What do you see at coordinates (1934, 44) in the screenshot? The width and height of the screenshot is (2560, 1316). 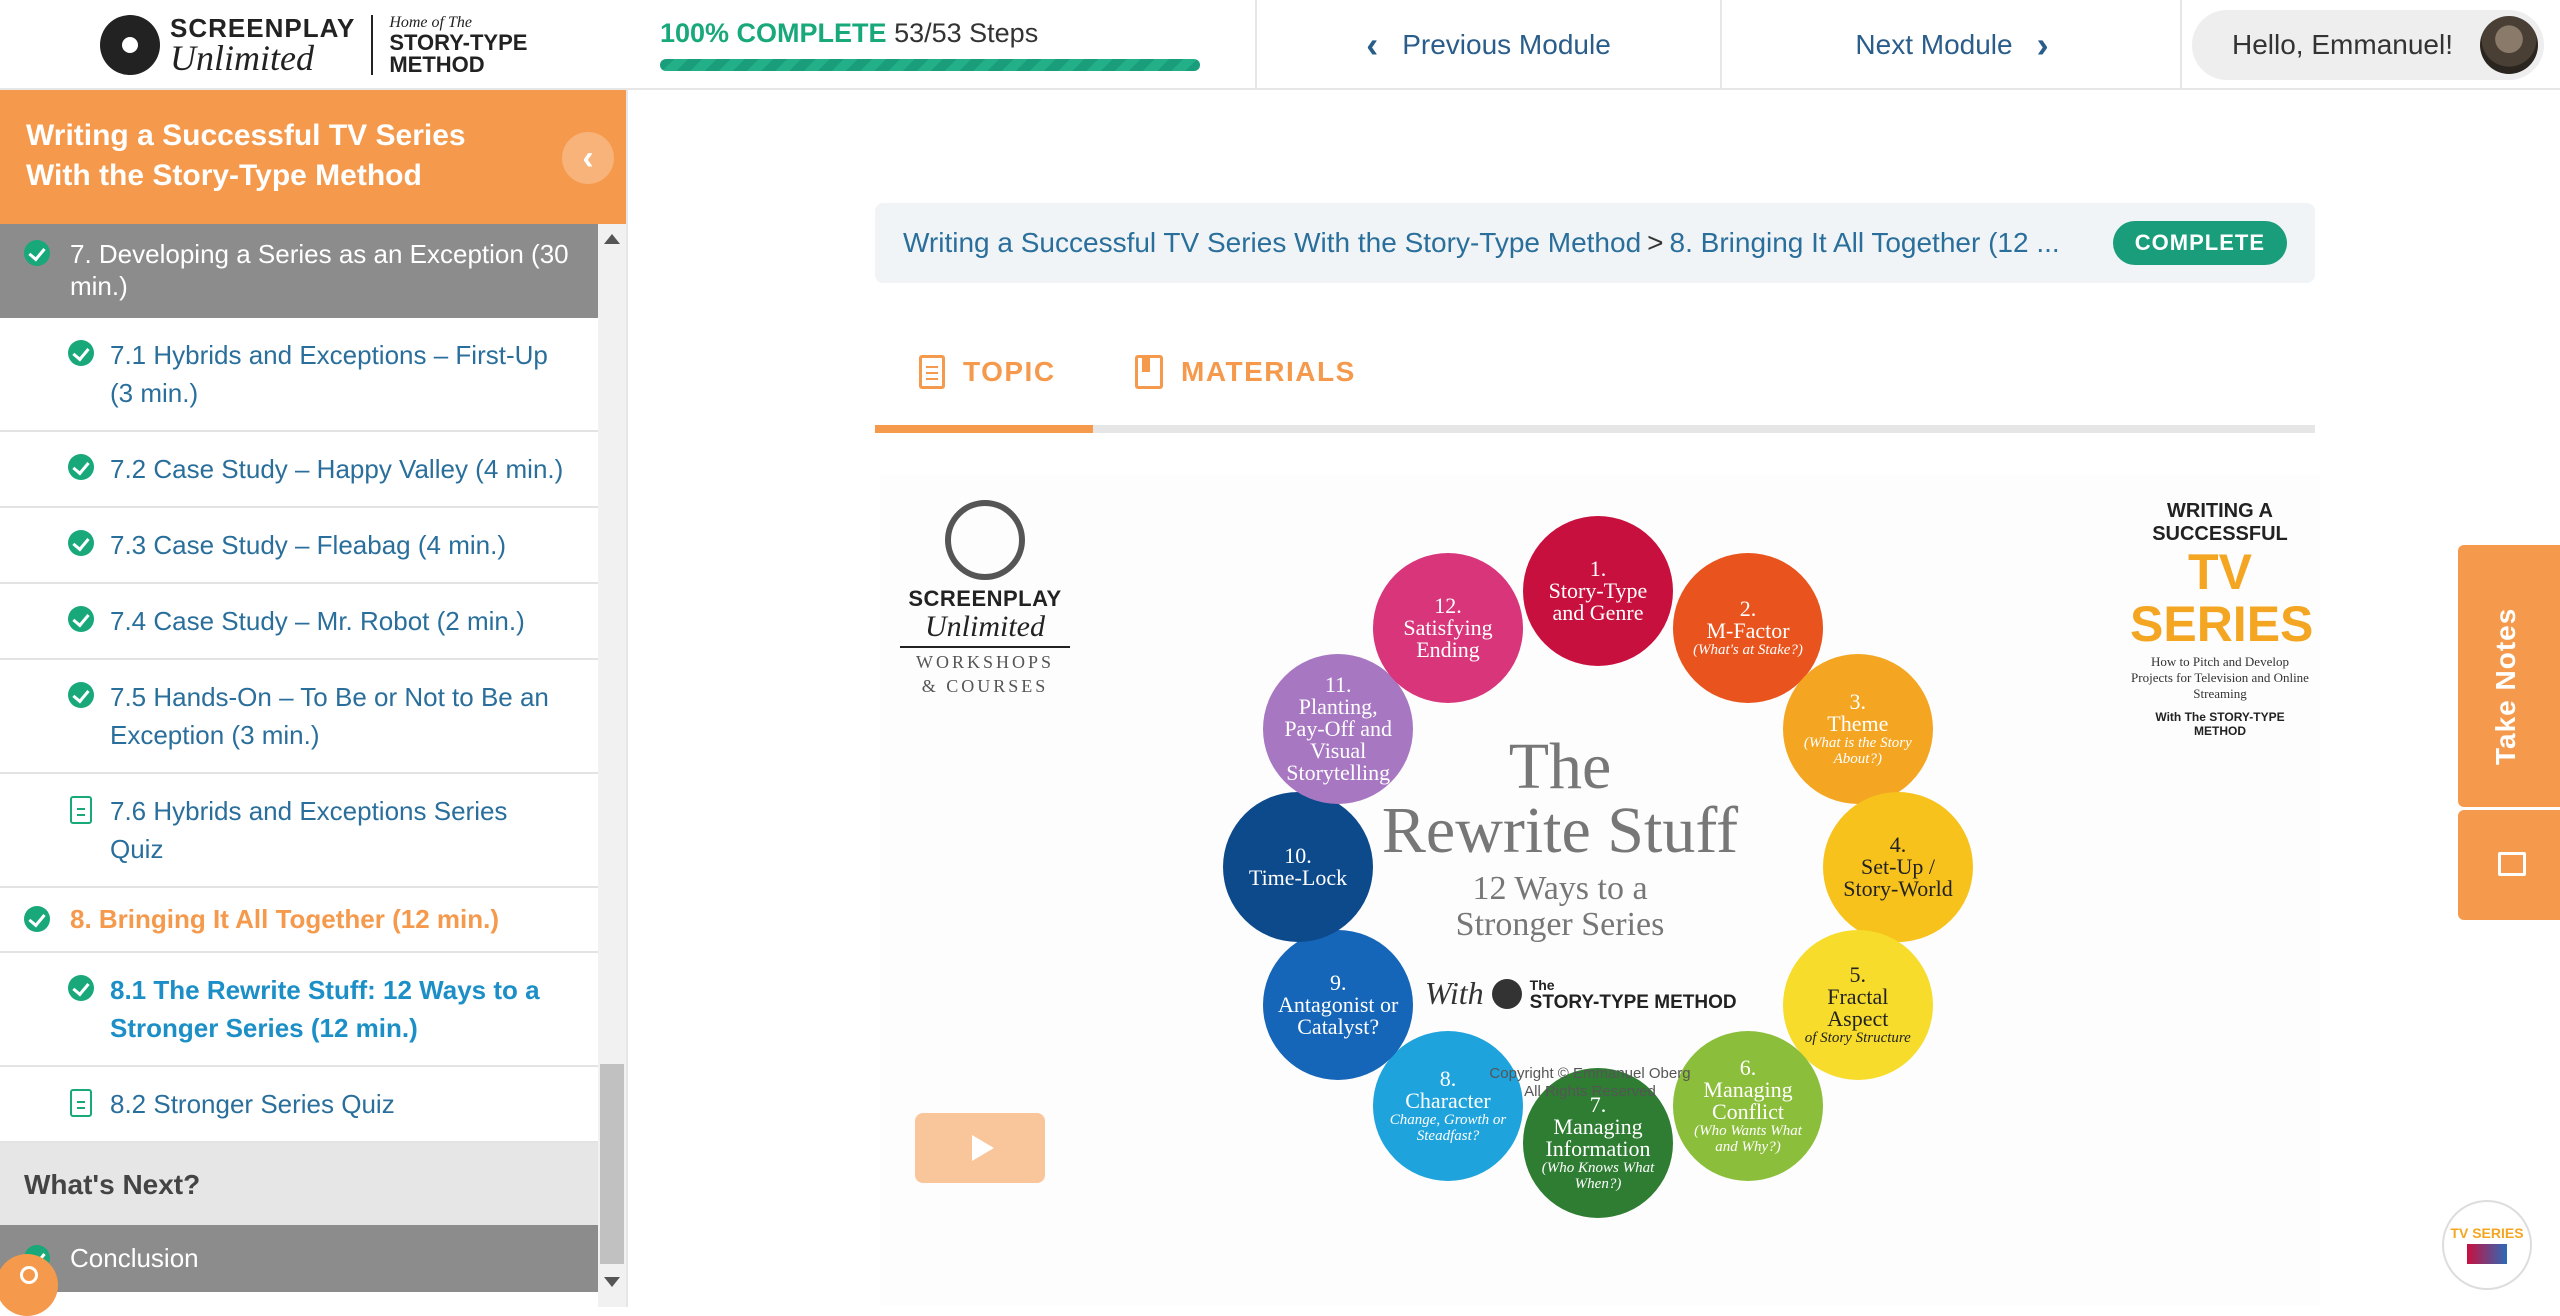 I see `next-module-label: Next Module` at bounding box center [1934, 44].